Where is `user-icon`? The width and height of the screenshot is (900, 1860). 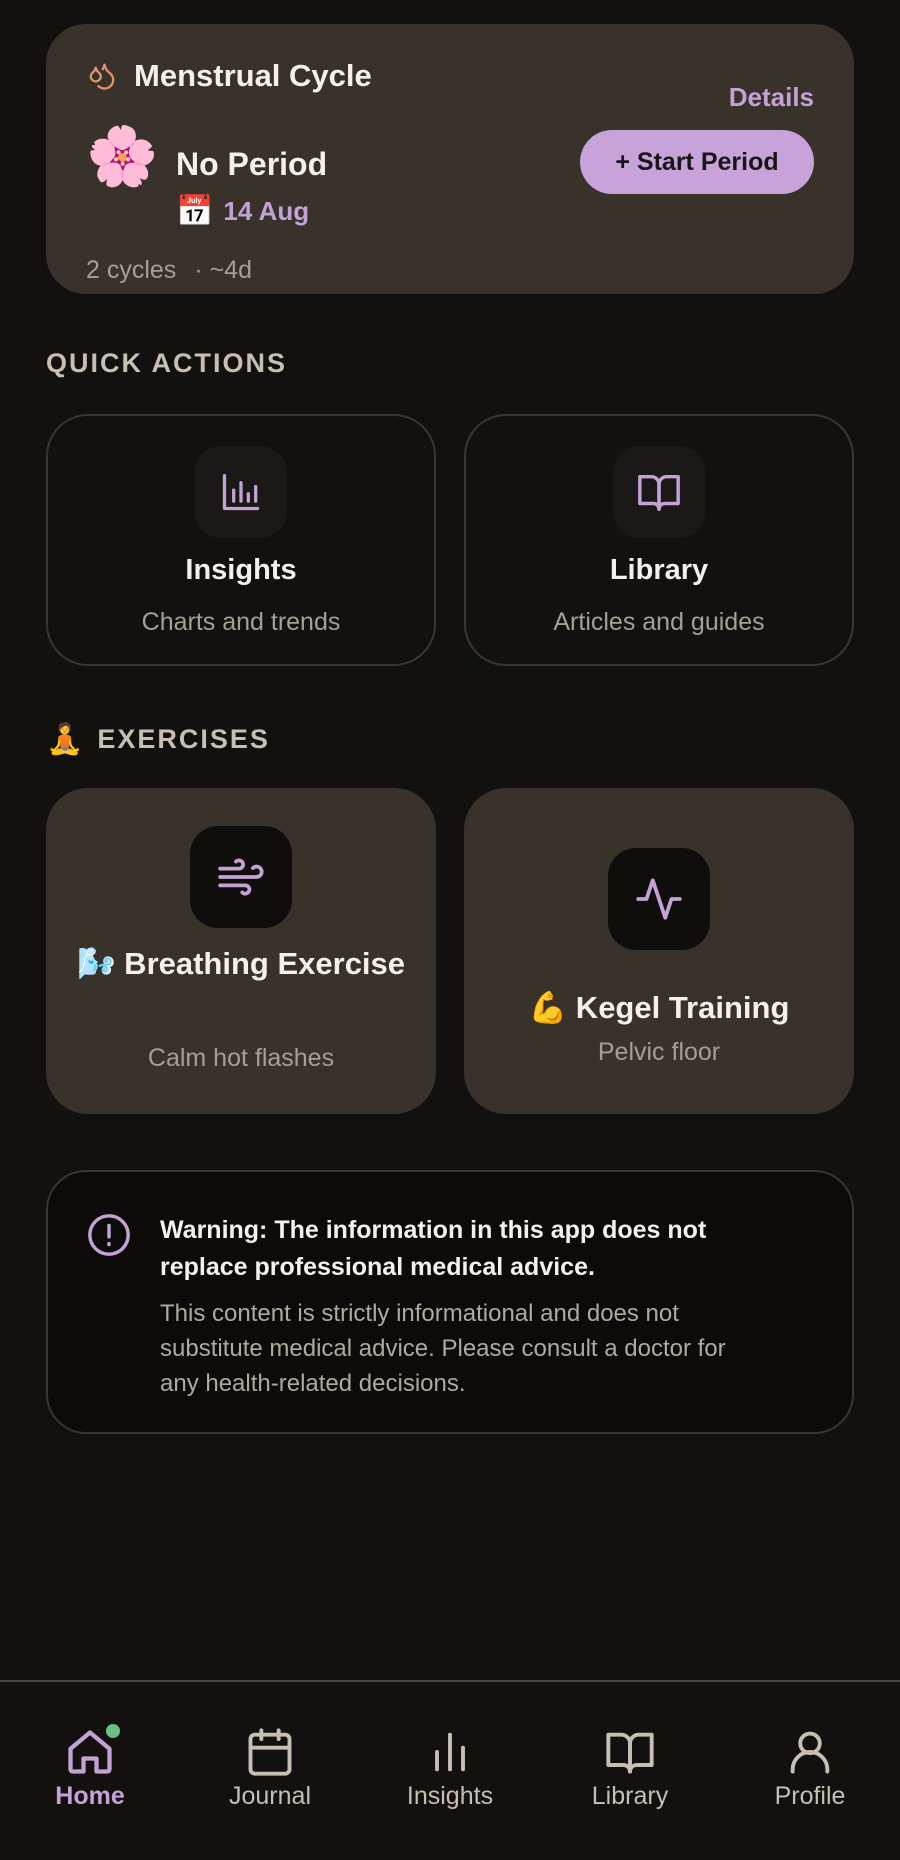
user-icon is located at coordinates (810, 1752).